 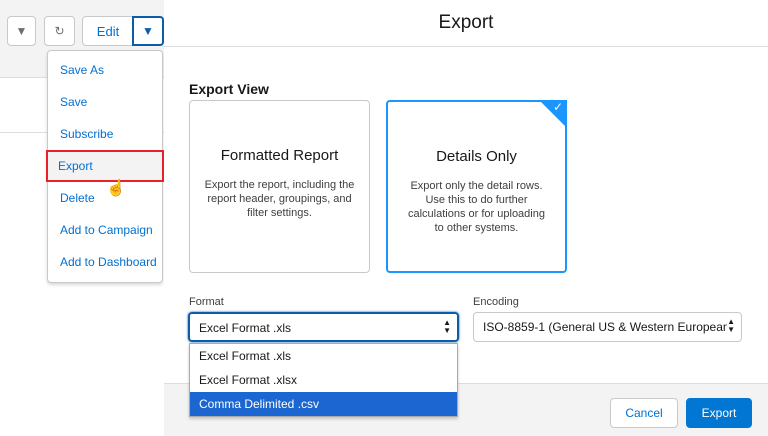 I want to click on format-value: Excel Format .xls, so click(x=245, y=328).